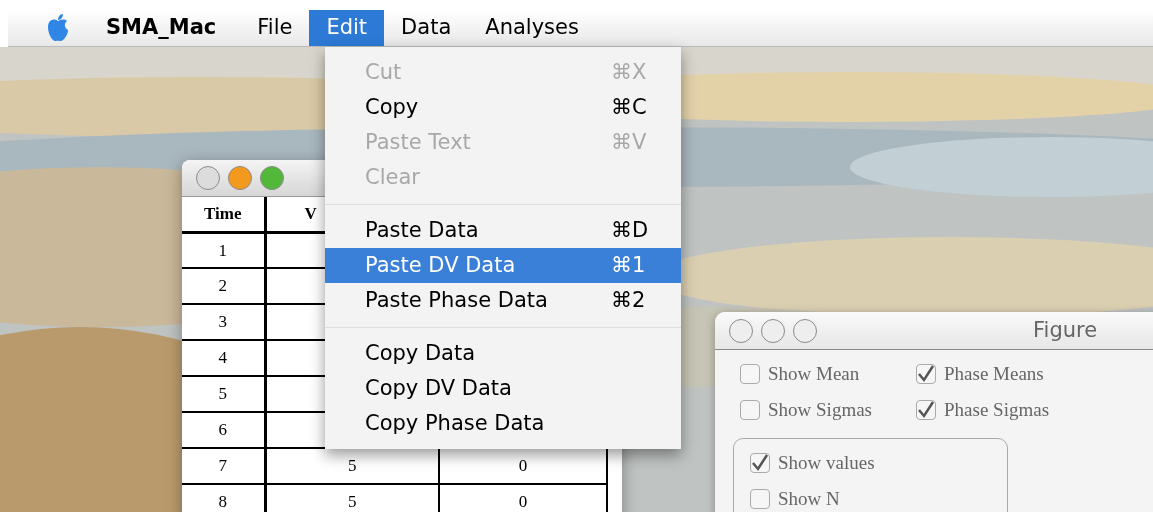 The image size is (1153, 512). What do you see at coordinates (523, 498) in the screenshot?
I see `table-cell: 0` at bounding box center [523, 498].